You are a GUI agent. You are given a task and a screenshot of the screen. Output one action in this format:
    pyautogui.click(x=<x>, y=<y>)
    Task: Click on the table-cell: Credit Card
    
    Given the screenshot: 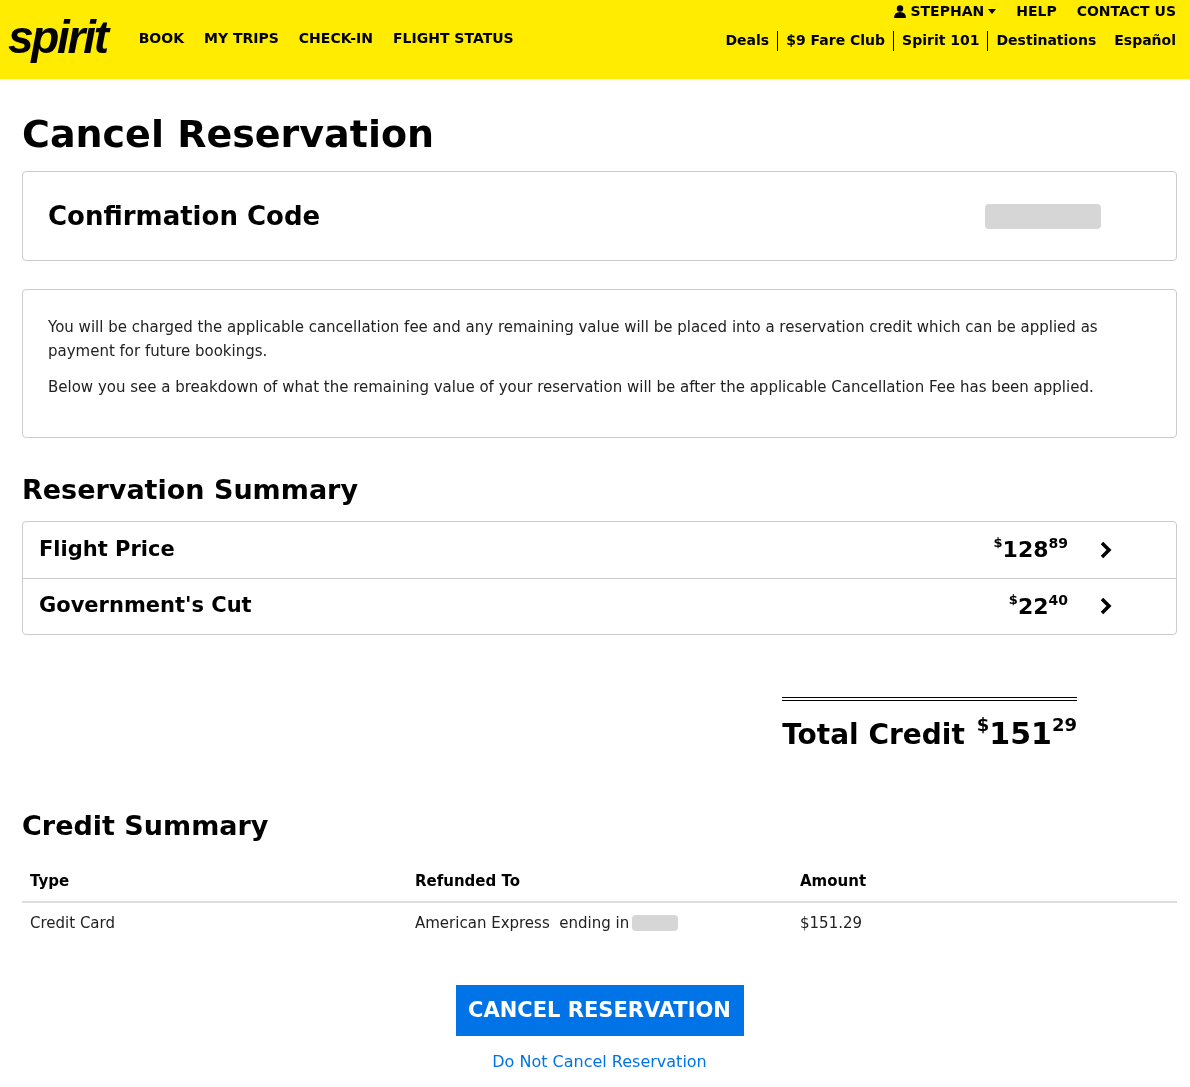 What is the action you would take?
    pyautogui.click(x=214, y=922)
    